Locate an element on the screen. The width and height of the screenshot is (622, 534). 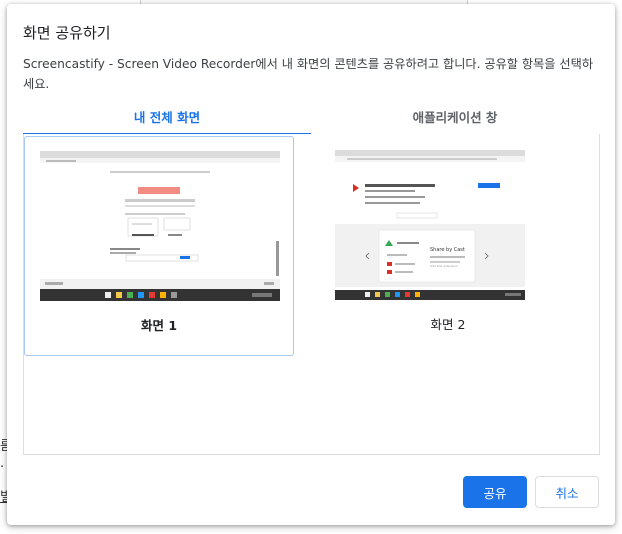
screen-1-thumbnail is located at coordinates (160, 226).